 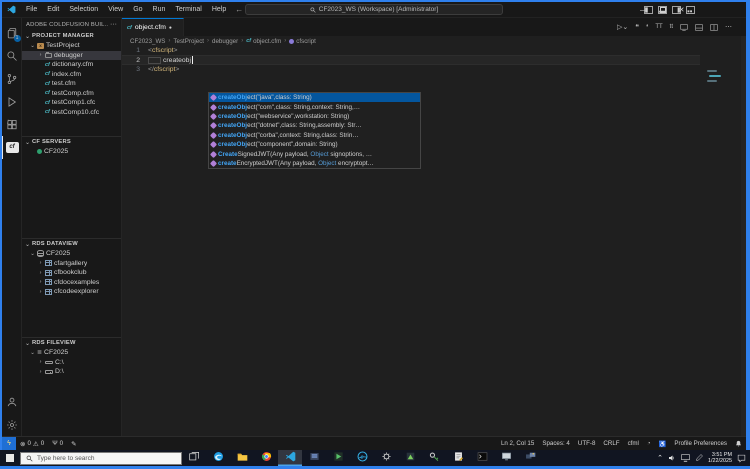 What do you see at coordinates (685, 458) in the screenshot?
I see `network-display-icon` at bounding box center [685, 458].